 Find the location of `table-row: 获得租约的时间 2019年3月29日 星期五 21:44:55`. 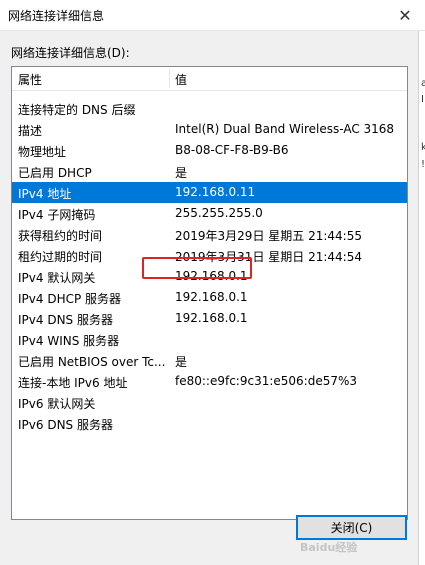

table-row: 获得租约的时间 2019年3月29日 星期五 21:44:55 is located at coordinates (209, 234).